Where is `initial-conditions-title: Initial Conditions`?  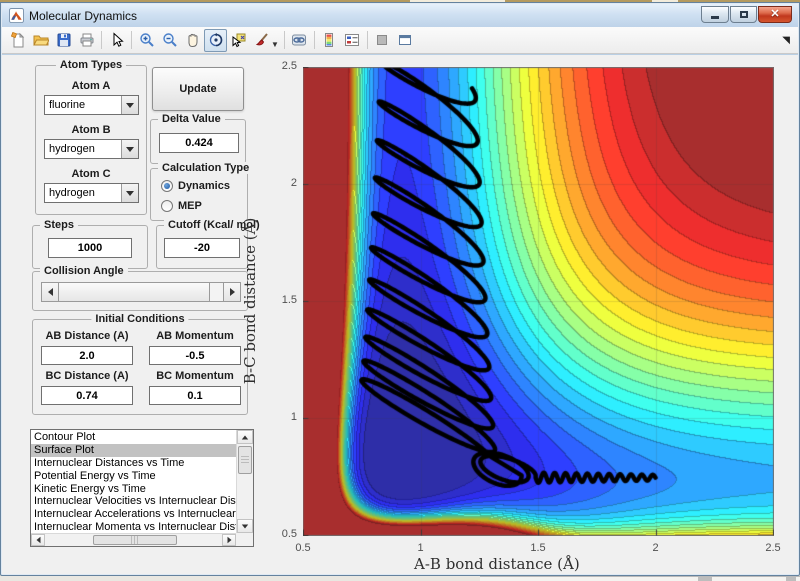 initial-conditions-title: Initial Conditions is located at coordinates (140, 319).